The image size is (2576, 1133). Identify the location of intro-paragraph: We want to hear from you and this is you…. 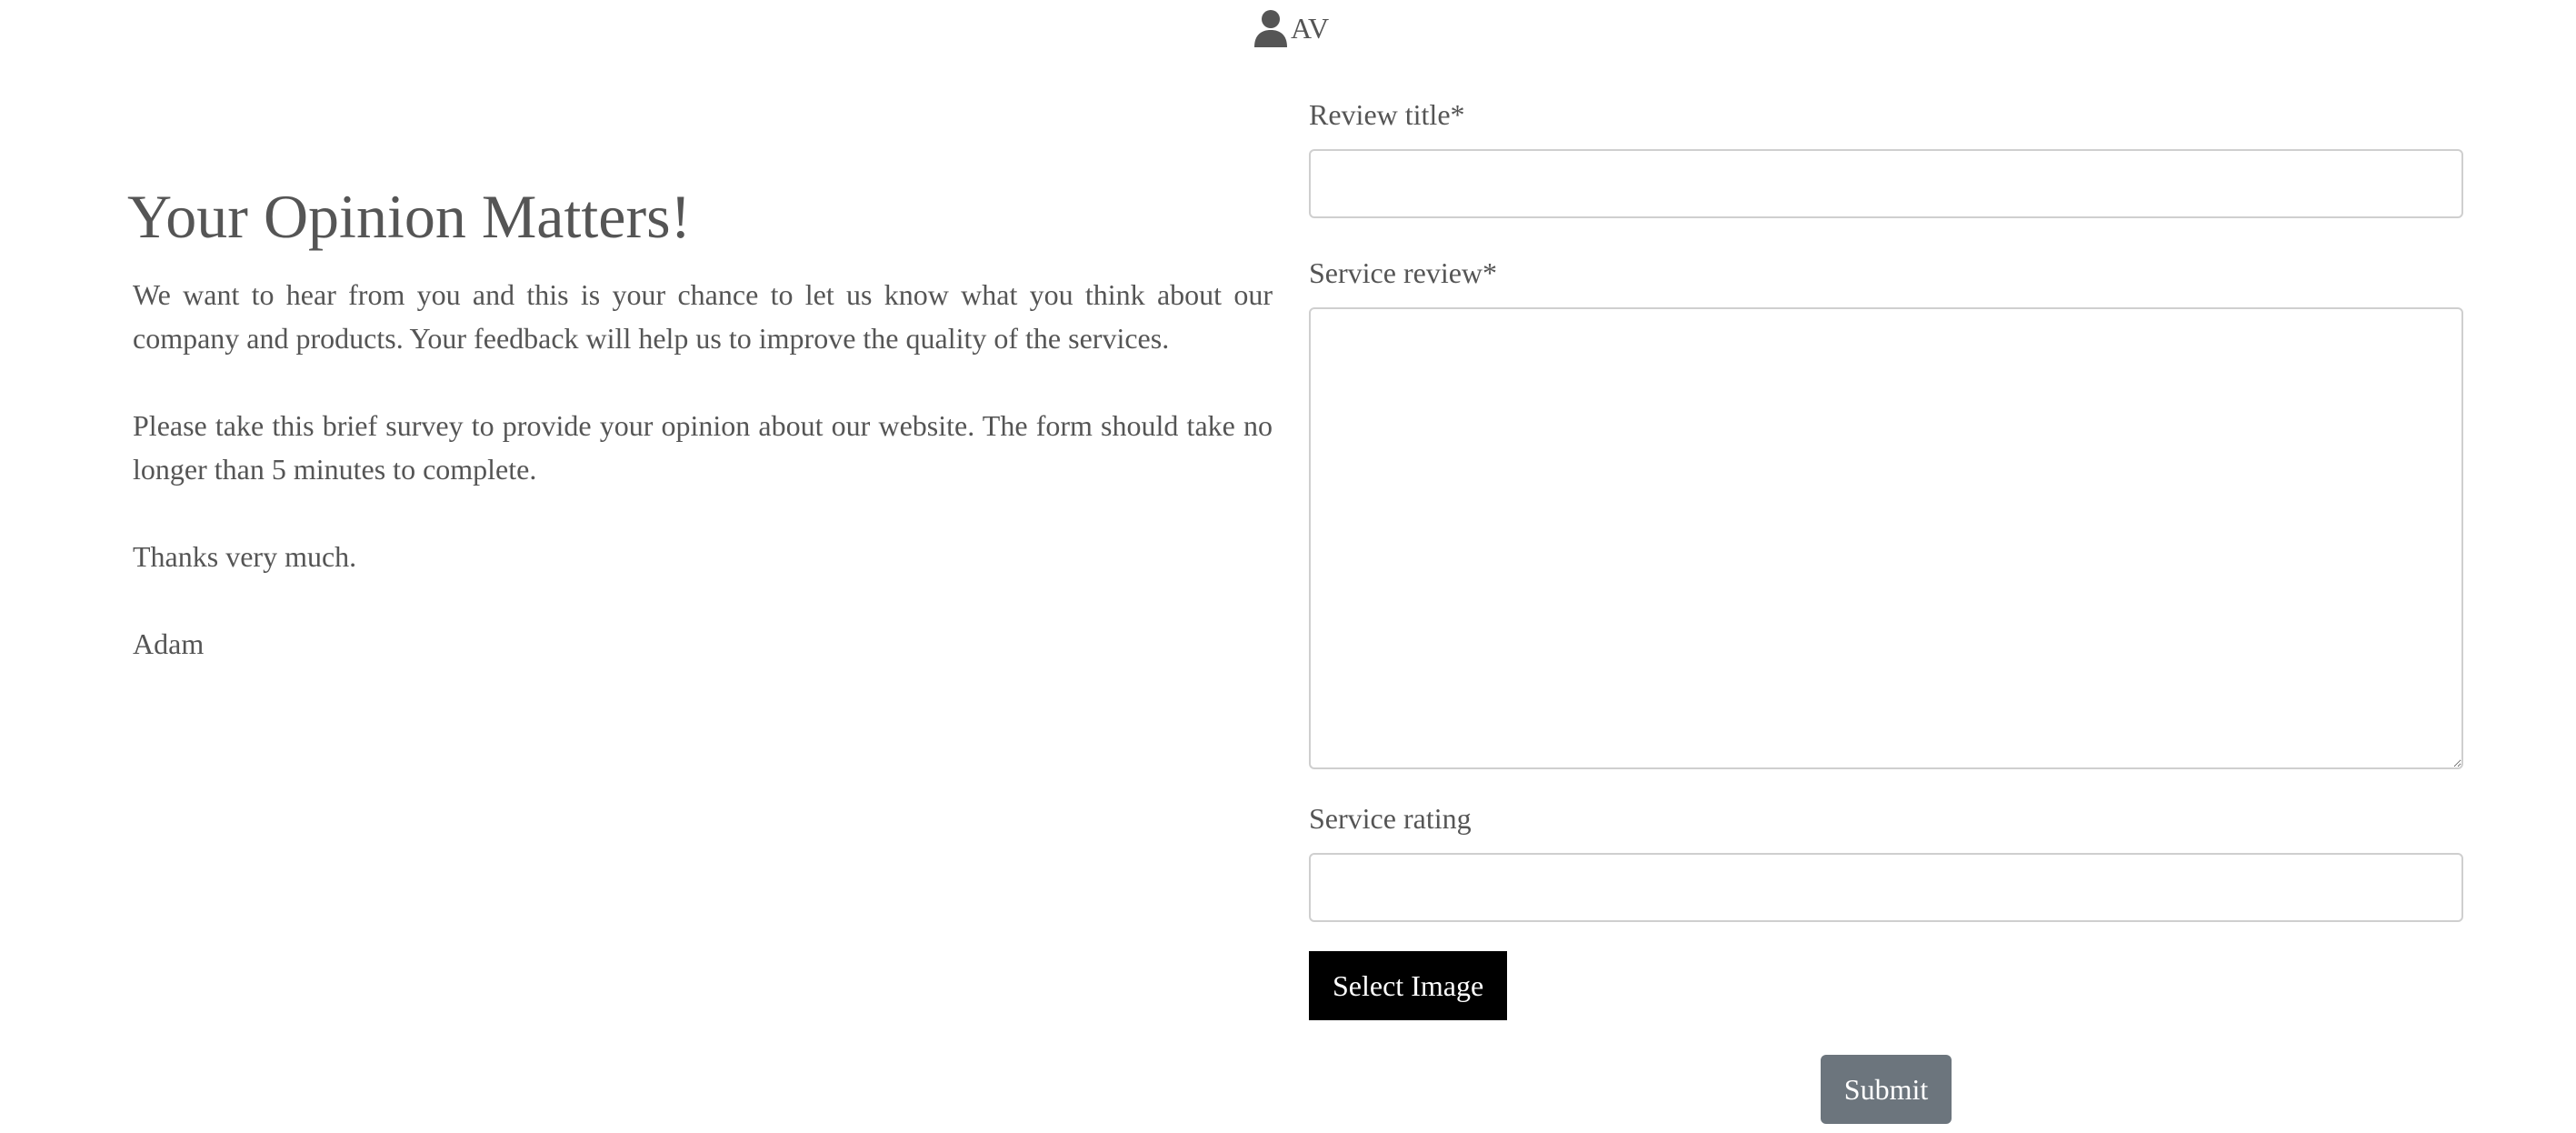
(703, 316).